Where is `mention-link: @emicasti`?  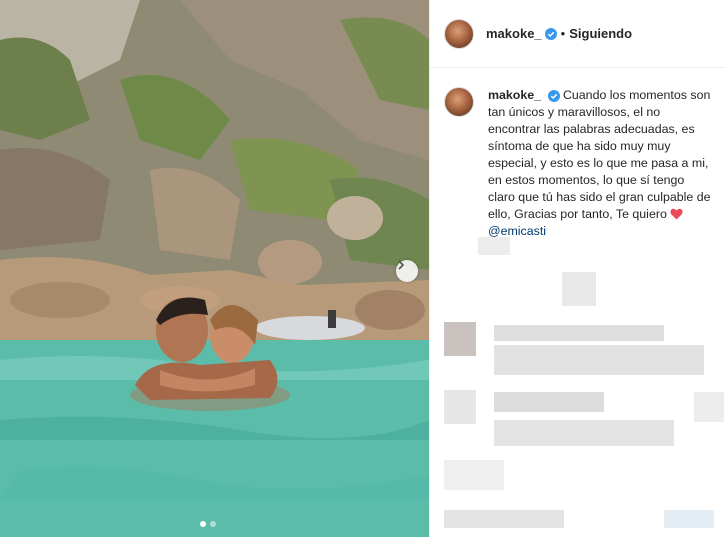
mention-link: @emicasti is located at coordinates (517, 231).